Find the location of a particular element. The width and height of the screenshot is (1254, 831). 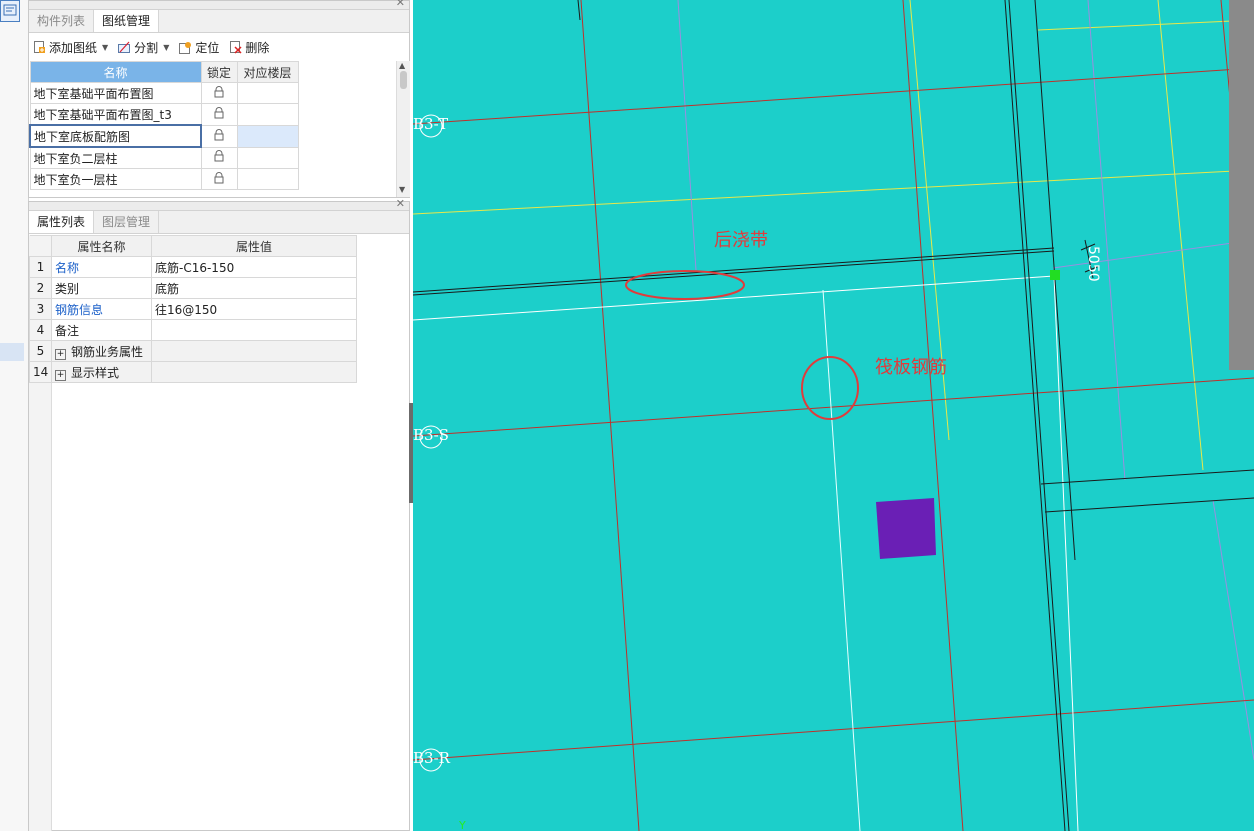

row-number: 2 is located at coordinates (40, 288).